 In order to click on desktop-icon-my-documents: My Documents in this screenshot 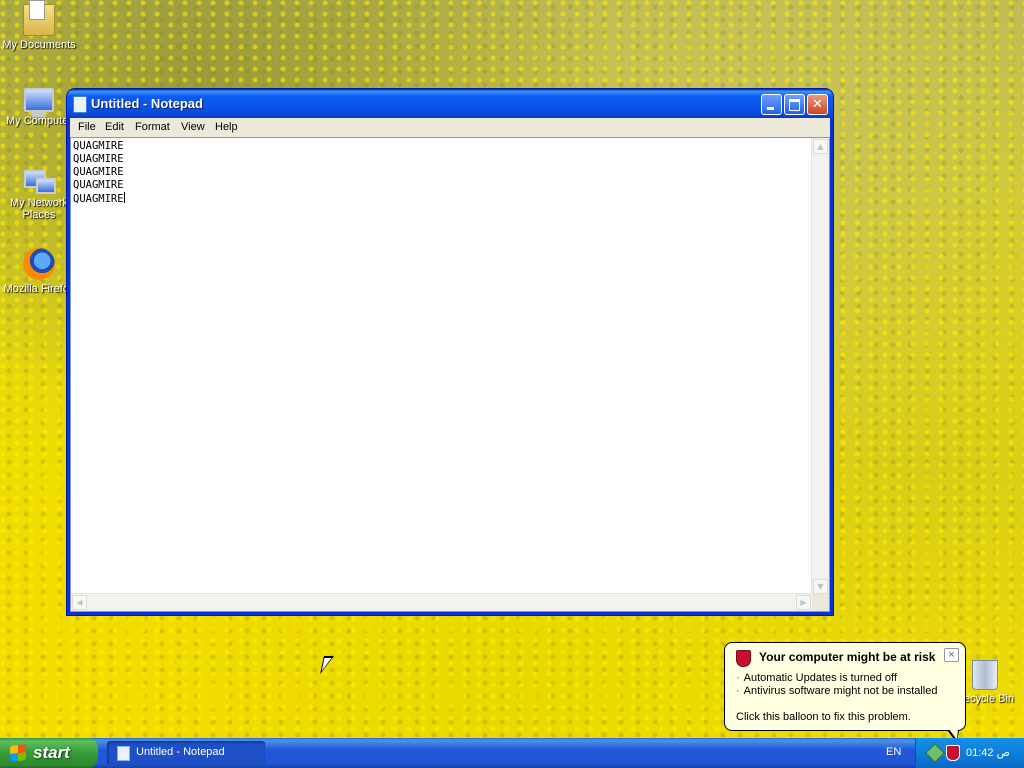, I will do `click(39, 25)`.